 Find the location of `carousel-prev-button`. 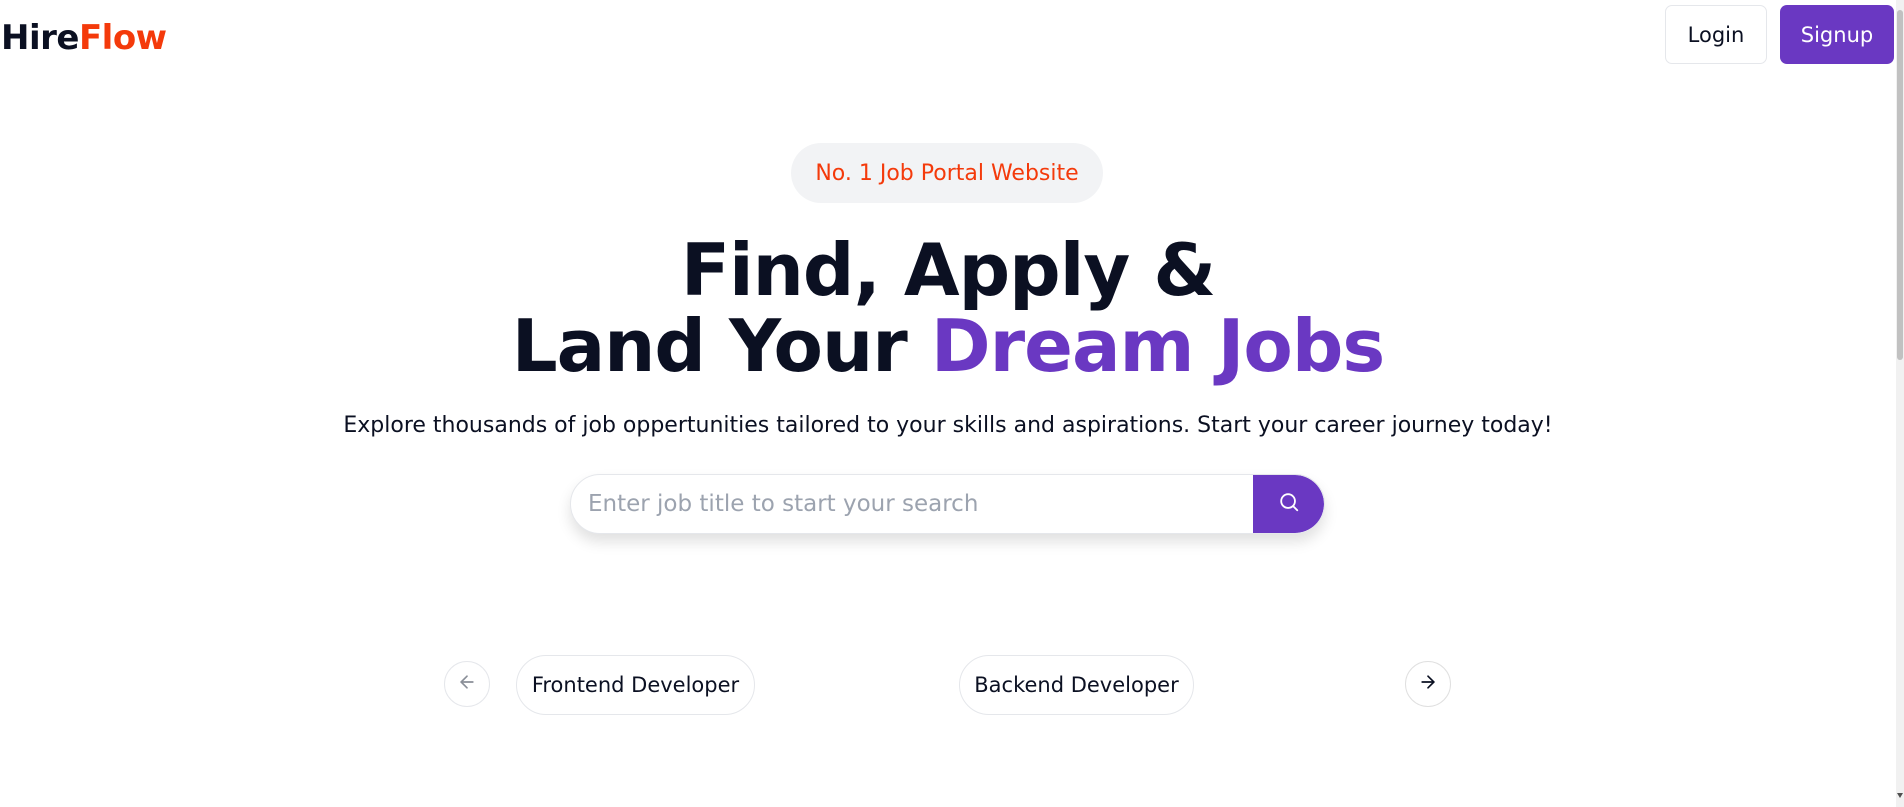

carousel-prev-button is located at coordinates (467, 684).